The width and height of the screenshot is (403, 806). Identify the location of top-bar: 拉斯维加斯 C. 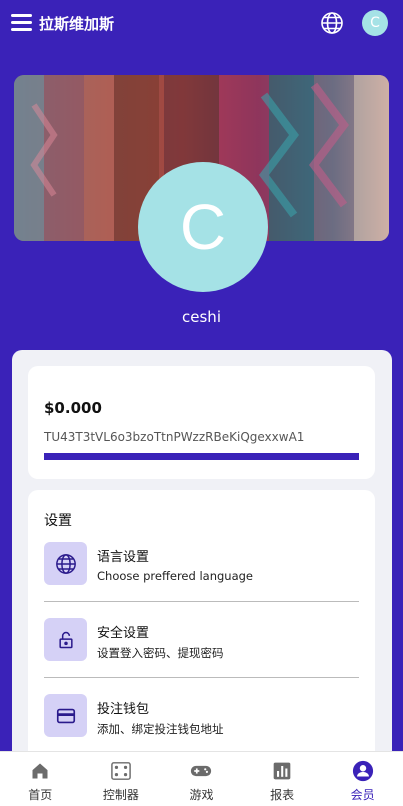
(201, 23).